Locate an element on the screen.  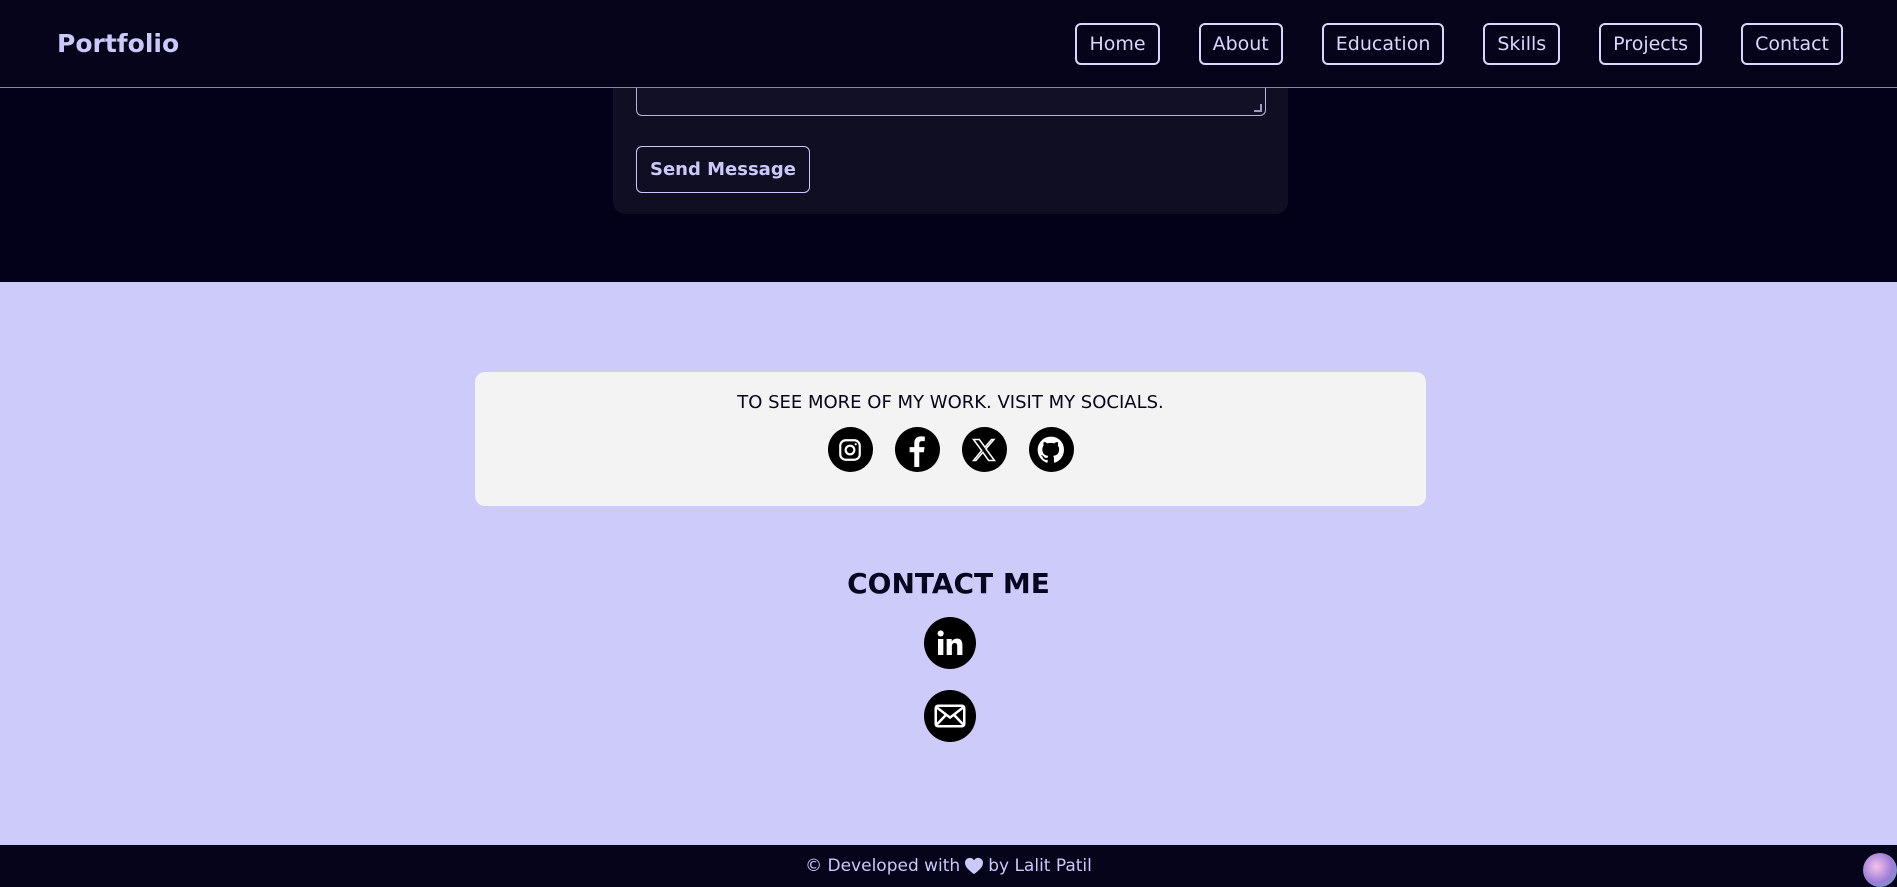
nav-link-projects: Projects is located at coordinates (1651, 43).